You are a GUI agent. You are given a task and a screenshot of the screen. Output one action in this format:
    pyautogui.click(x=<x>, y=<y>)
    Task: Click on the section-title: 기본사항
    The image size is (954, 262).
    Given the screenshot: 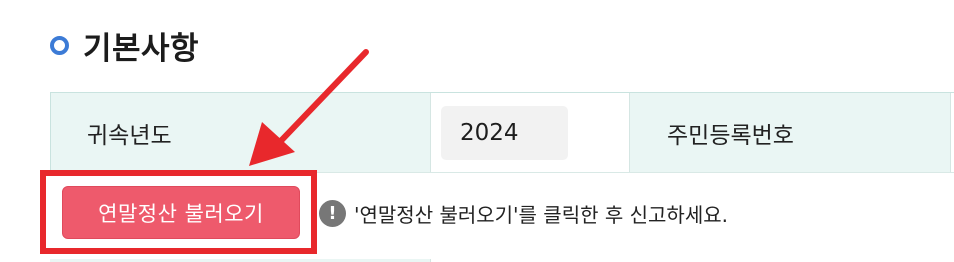 What is the action you would take?
    pyautogui.click(x=141, y=48)
    